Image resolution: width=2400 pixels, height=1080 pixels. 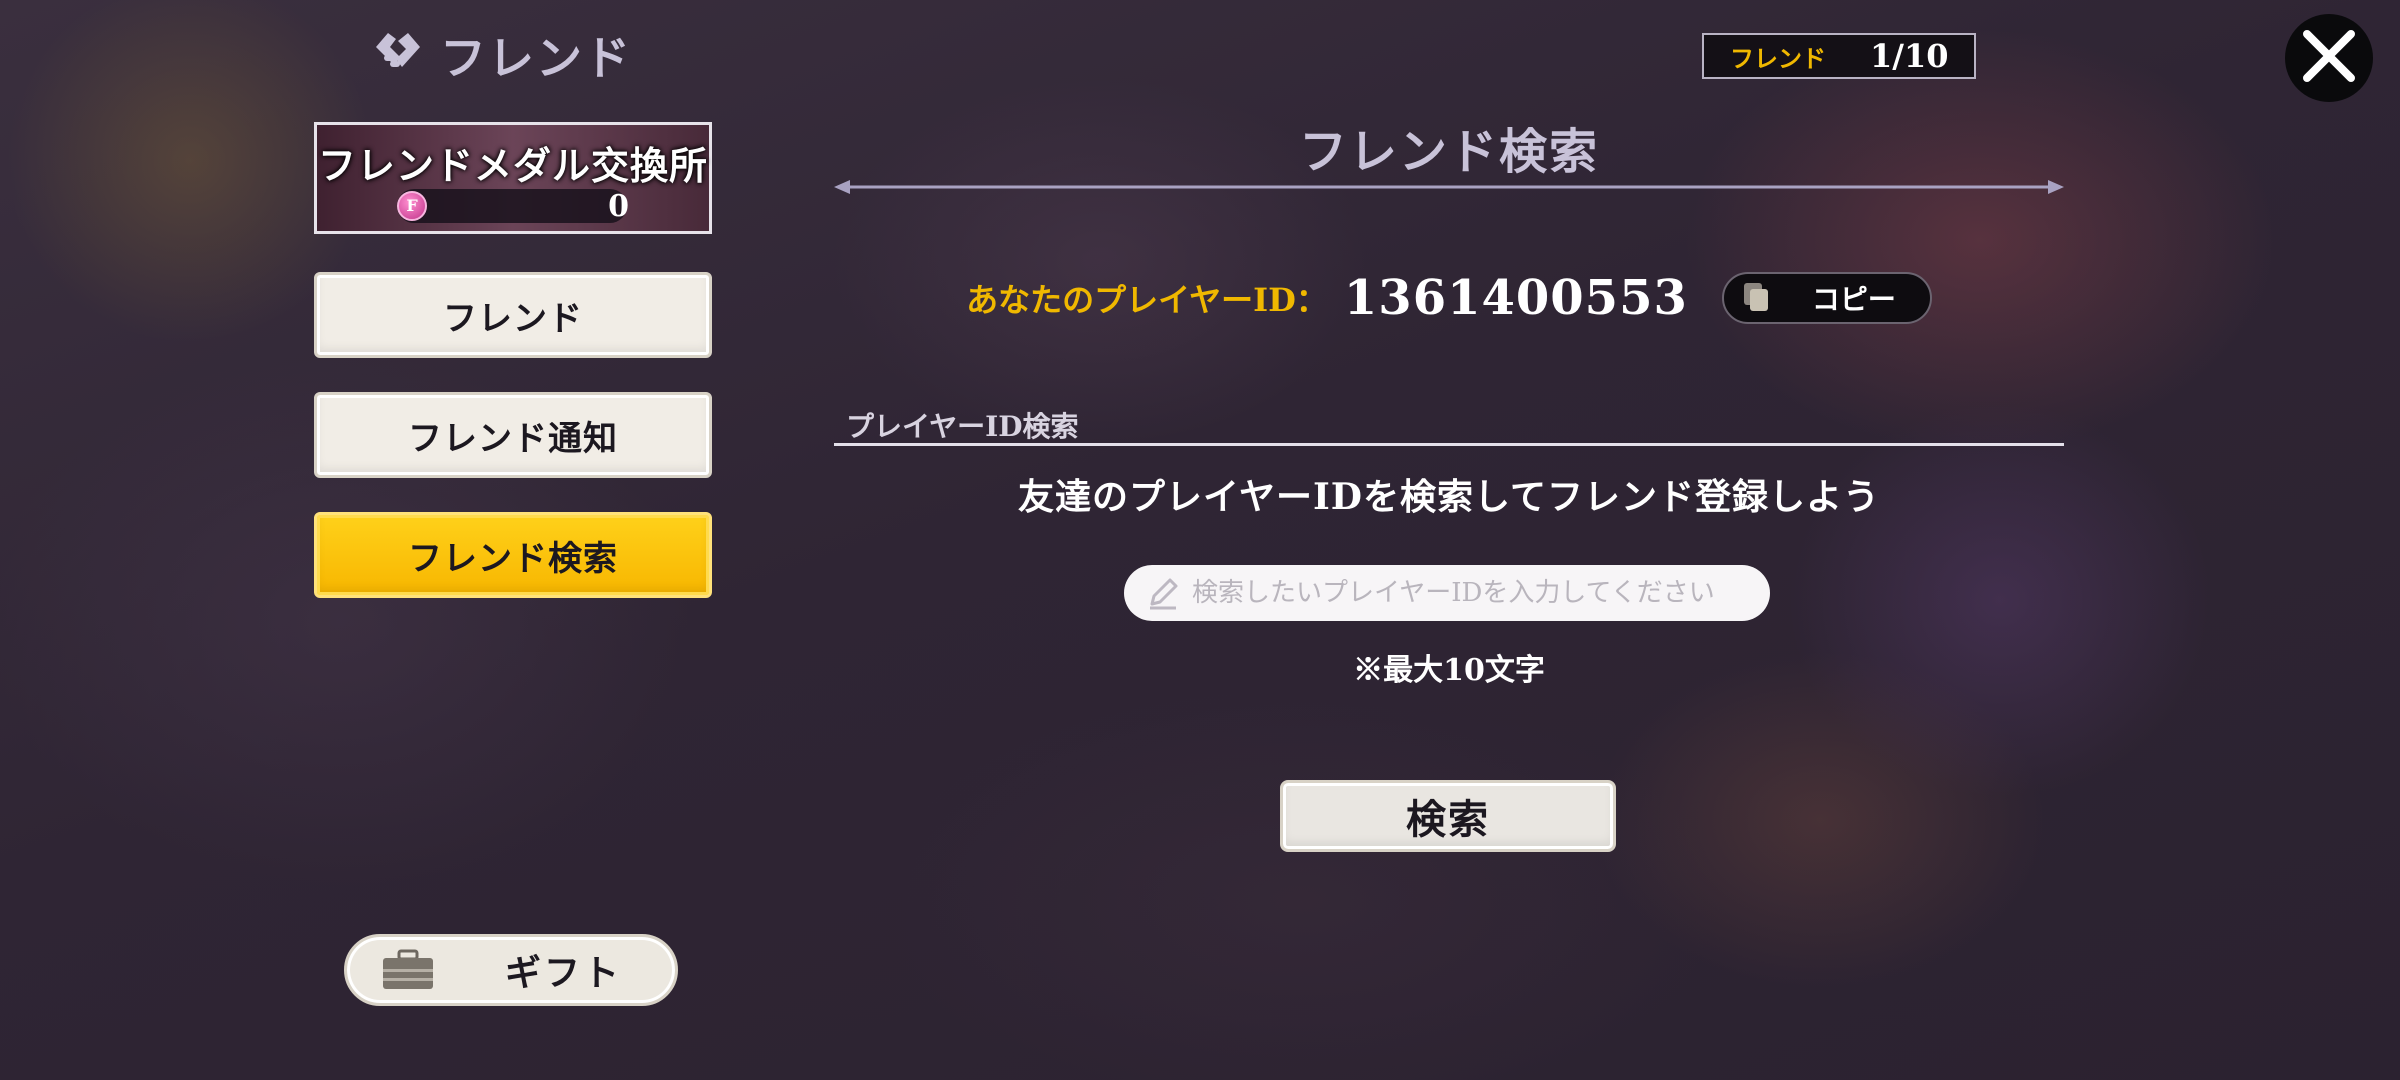 What do you see at coordinates (1163, 593) in the screenshot?
I see `pencil-icon` at bounding box center [1163, 593].